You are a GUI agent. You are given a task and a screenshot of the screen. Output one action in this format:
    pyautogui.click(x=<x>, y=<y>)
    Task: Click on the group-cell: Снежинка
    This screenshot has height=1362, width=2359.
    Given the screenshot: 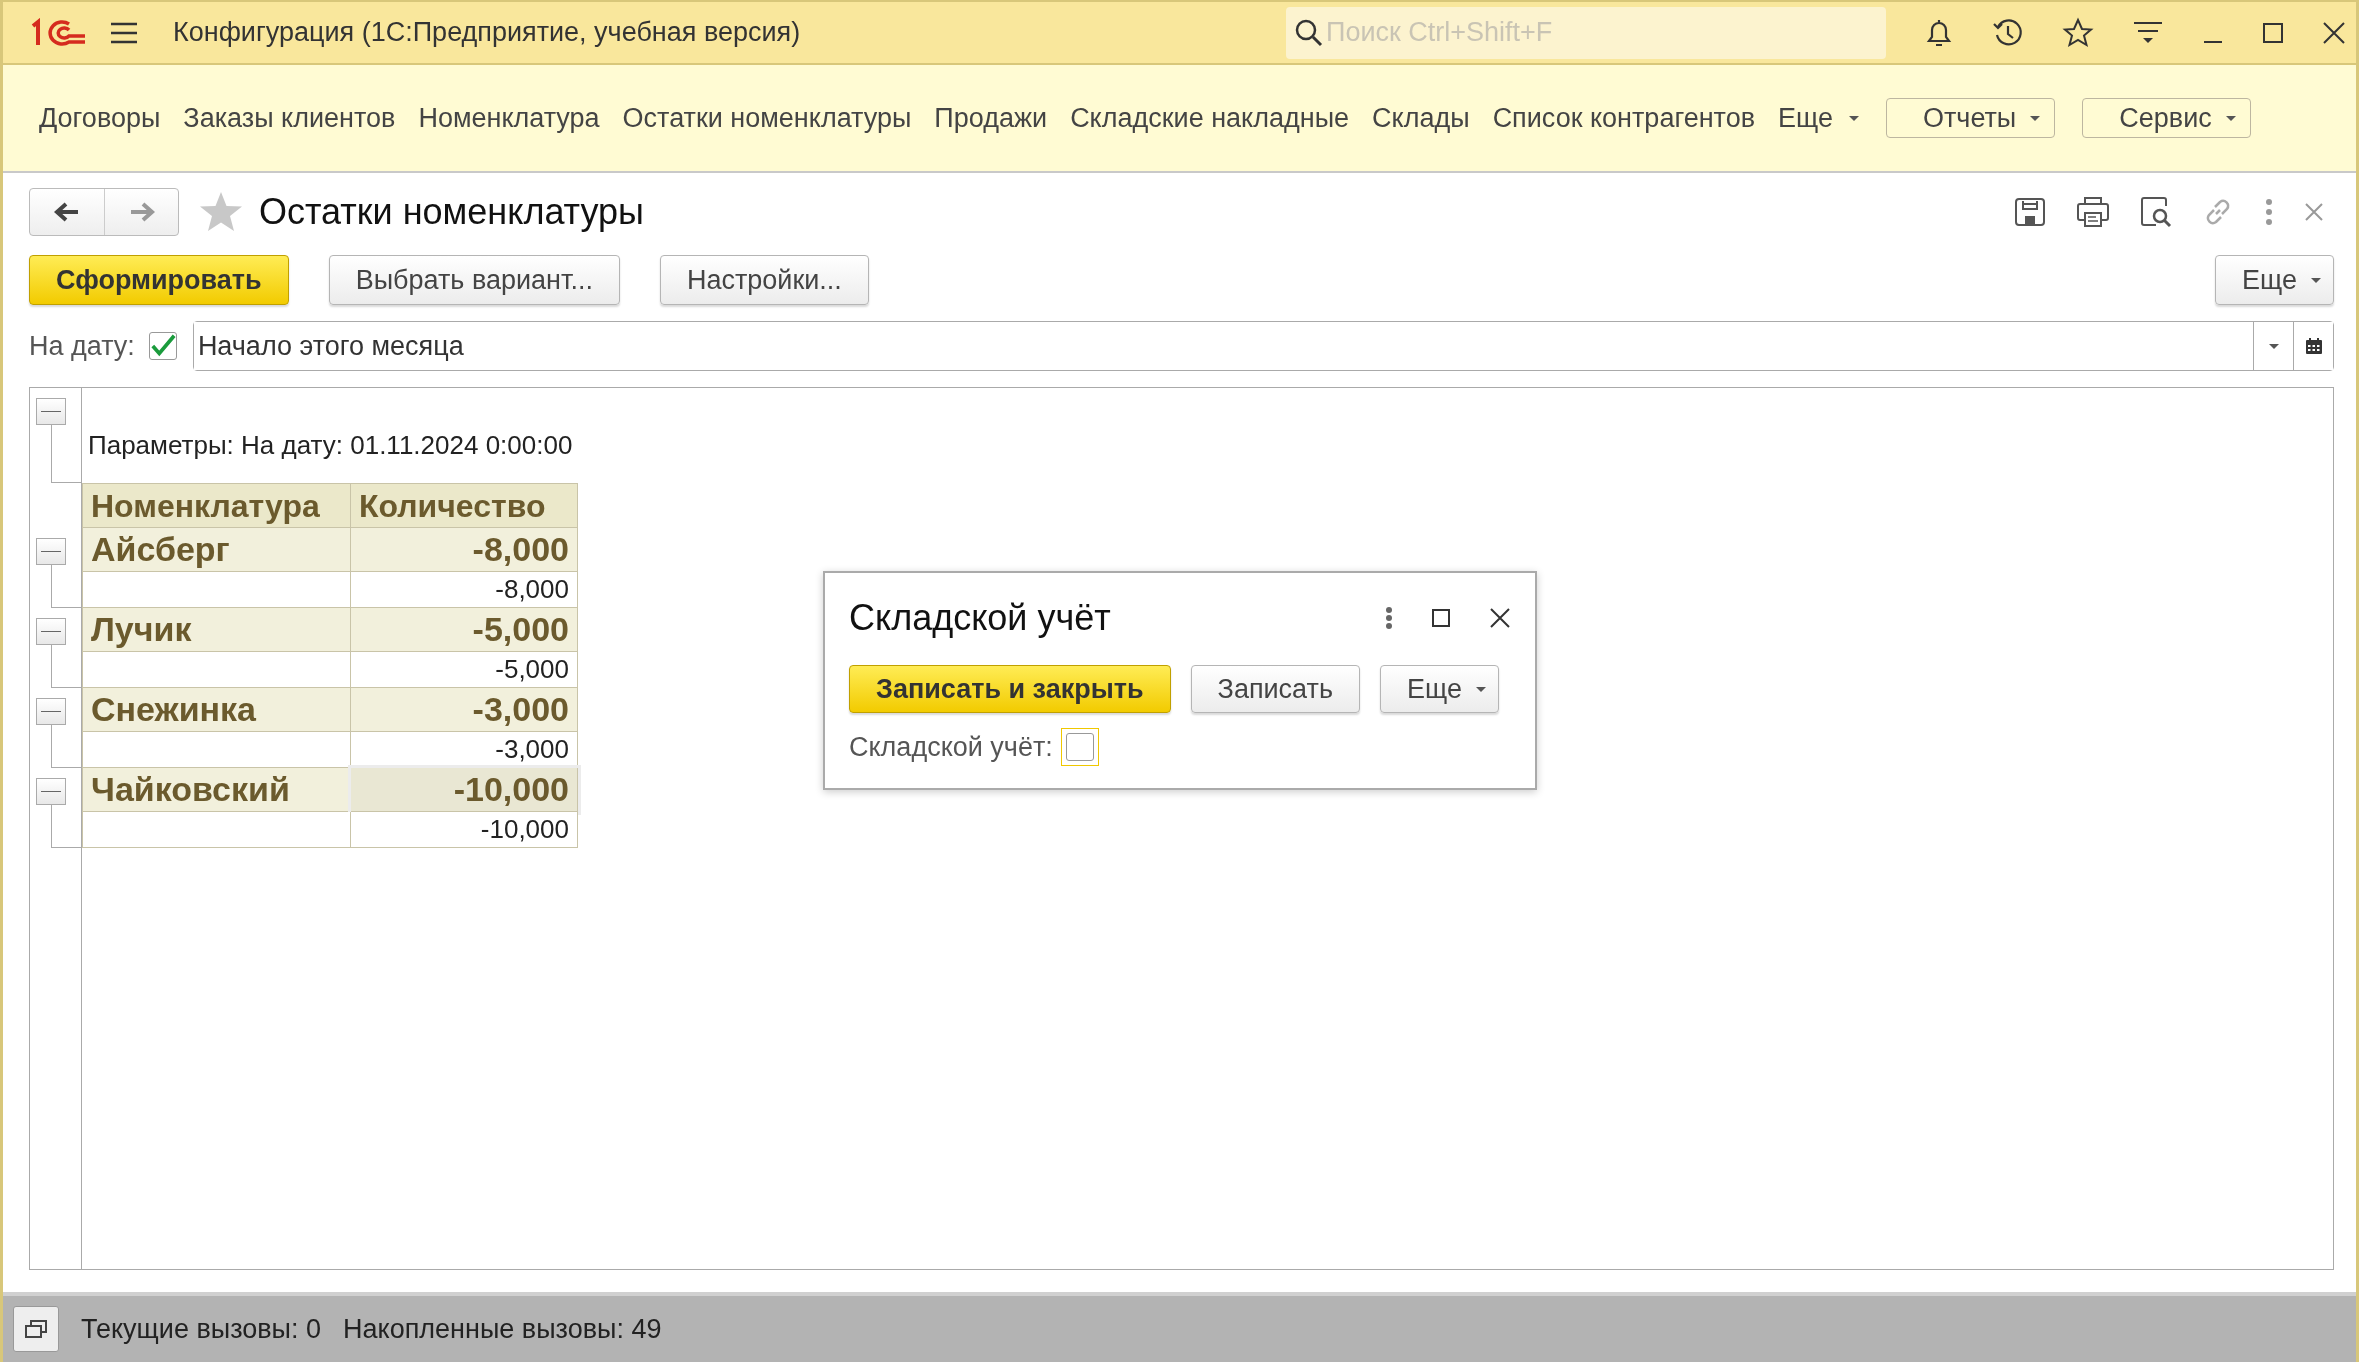 What is the action you would take?
    pyautogui.click(x=216, y=710)
    